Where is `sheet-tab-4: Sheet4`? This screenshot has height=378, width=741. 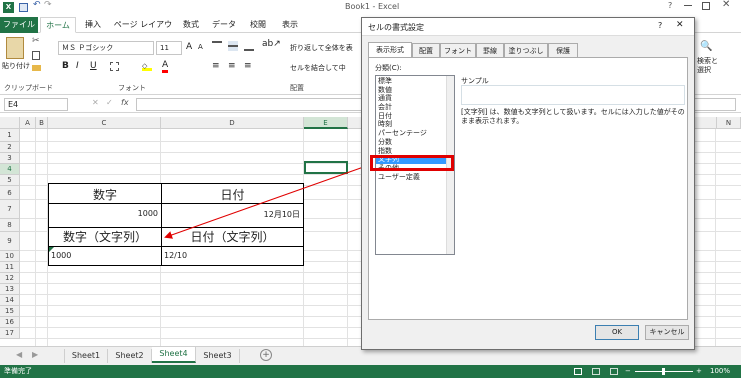
sheet-tab-4: Sheet4 is located at coordinates (174, 355).